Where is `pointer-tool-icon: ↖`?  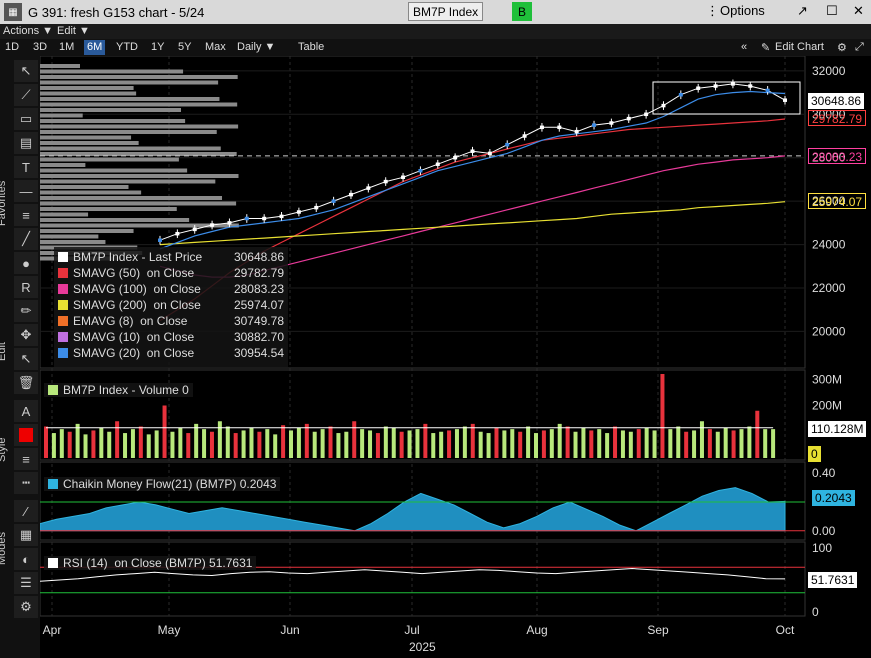 pointer-tool-icon: ↖ is located at coordinates (26, 71).